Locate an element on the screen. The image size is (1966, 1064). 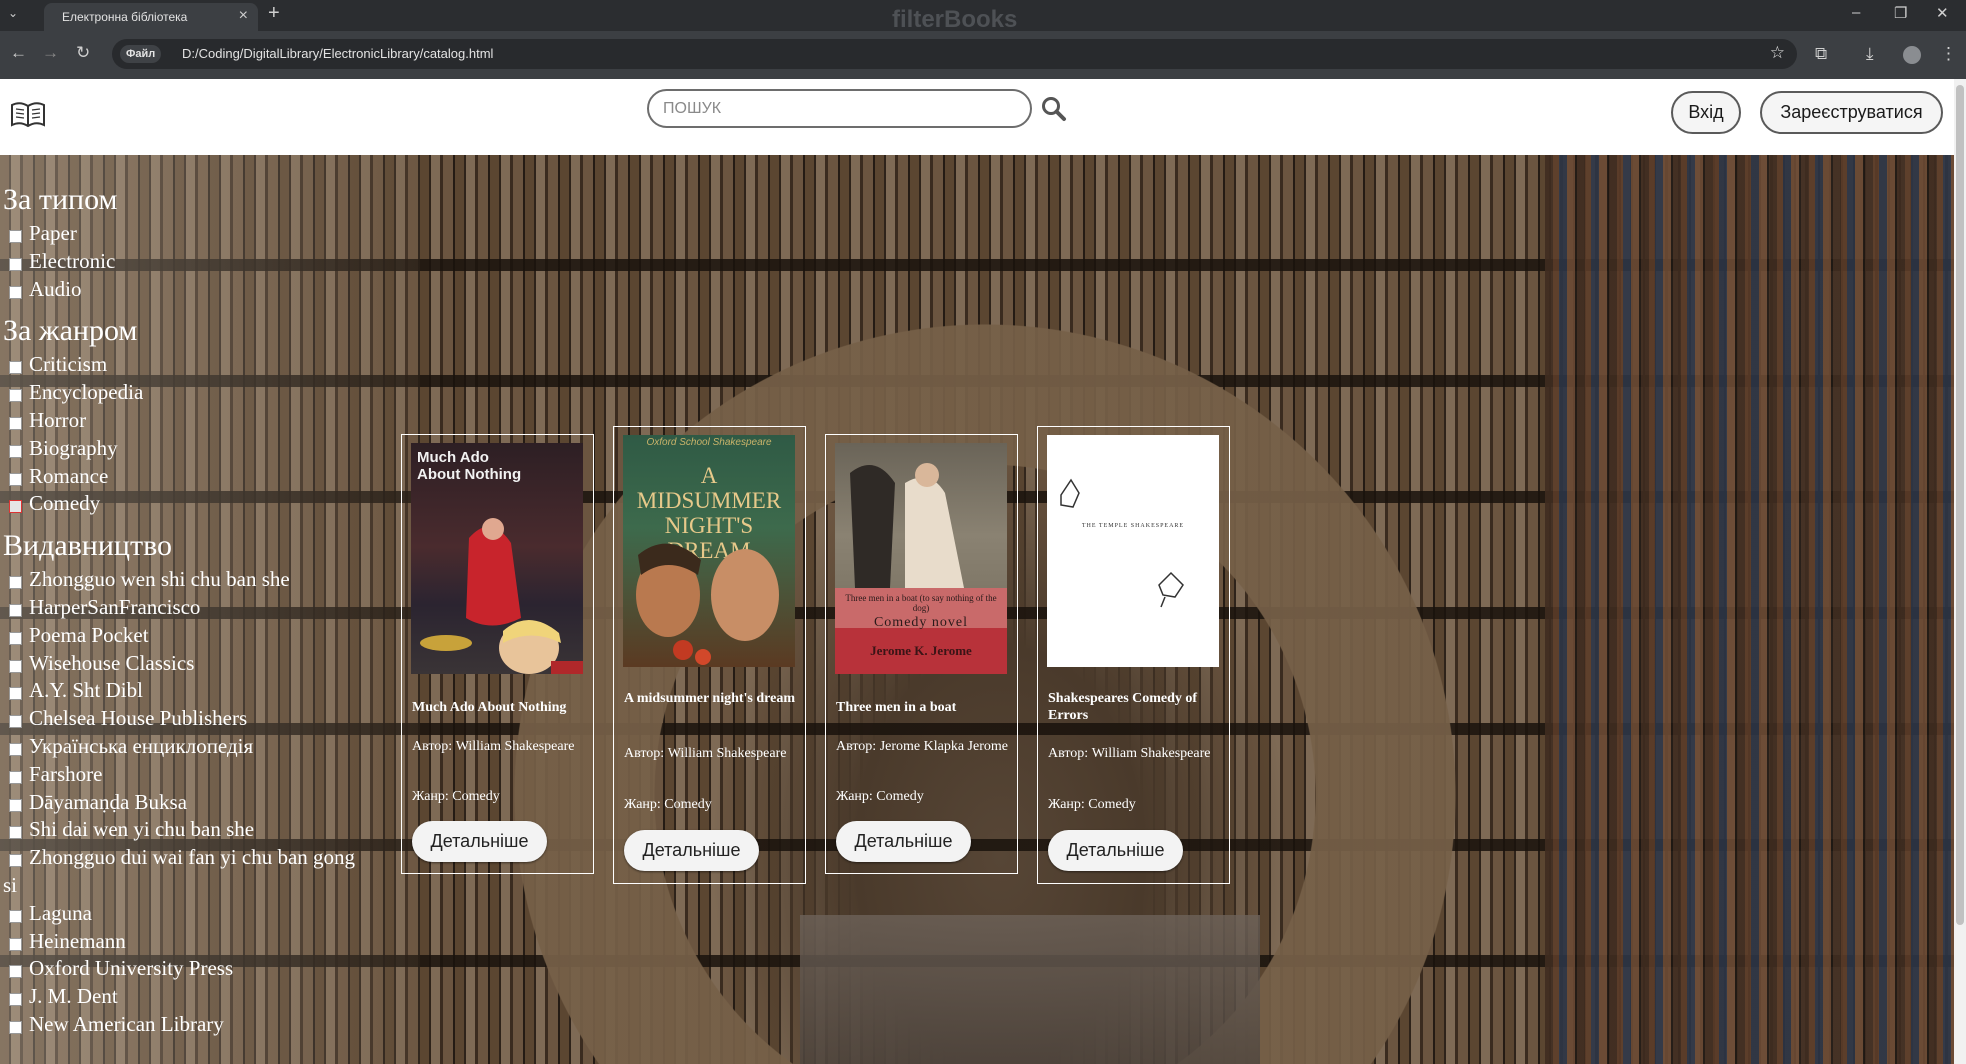
restore-icon: ❐ is located at coordinates (1900, 13).